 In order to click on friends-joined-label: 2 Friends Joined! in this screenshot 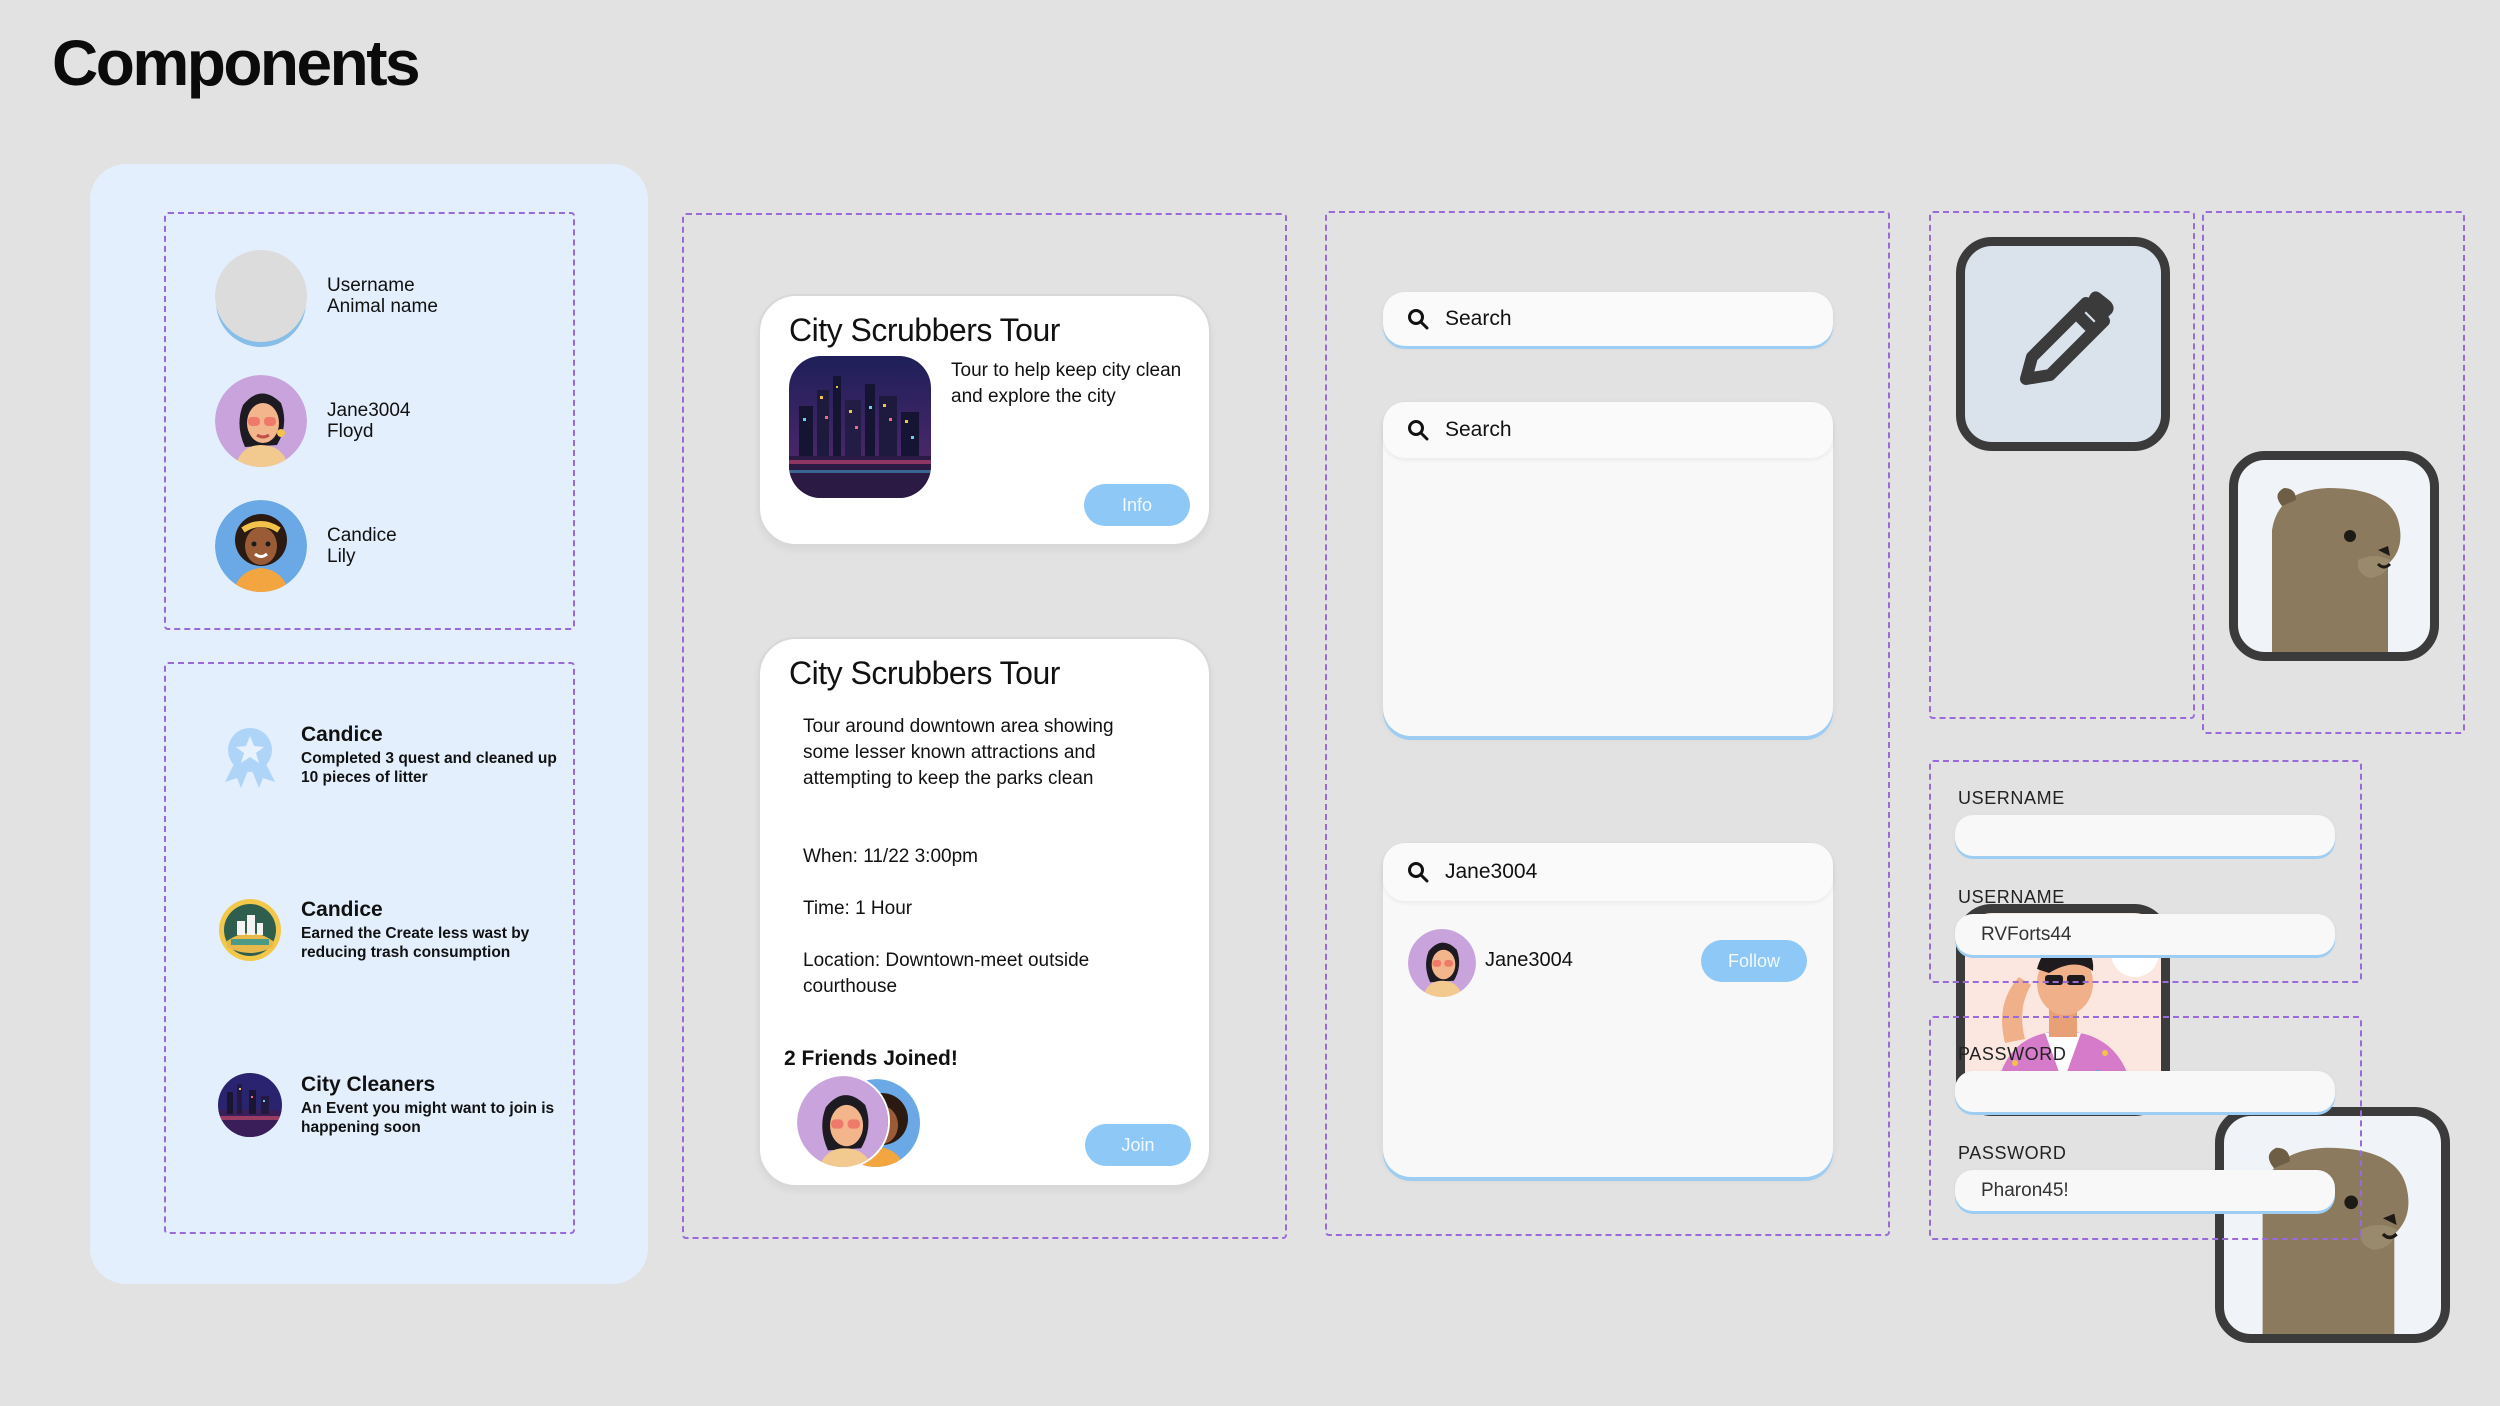, I will do `click(871, 1058)`.